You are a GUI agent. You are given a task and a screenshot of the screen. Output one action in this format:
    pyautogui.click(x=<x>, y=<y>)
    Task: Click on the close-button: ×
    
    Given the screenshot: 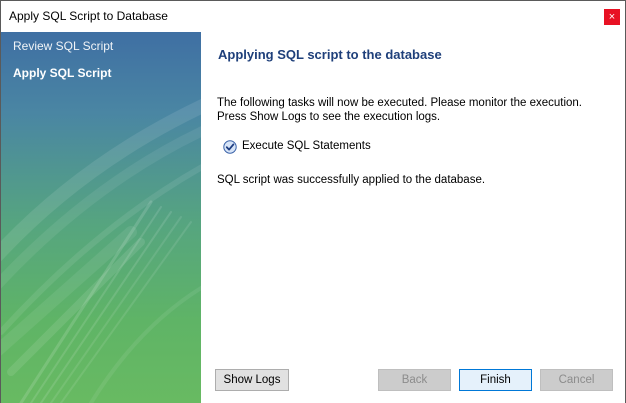 What is the action you would take?
    pyautogui.click(x=612, y=17)
    